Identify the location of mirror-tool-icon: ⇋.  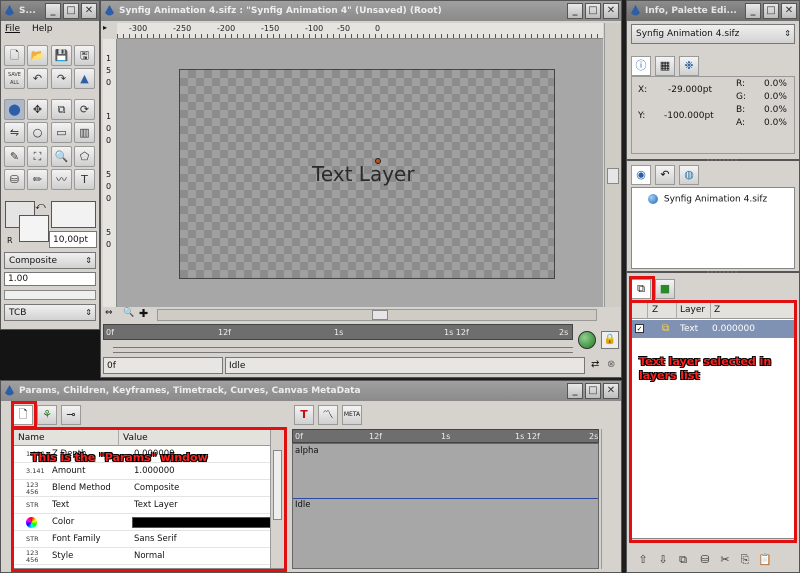
(14, 132).